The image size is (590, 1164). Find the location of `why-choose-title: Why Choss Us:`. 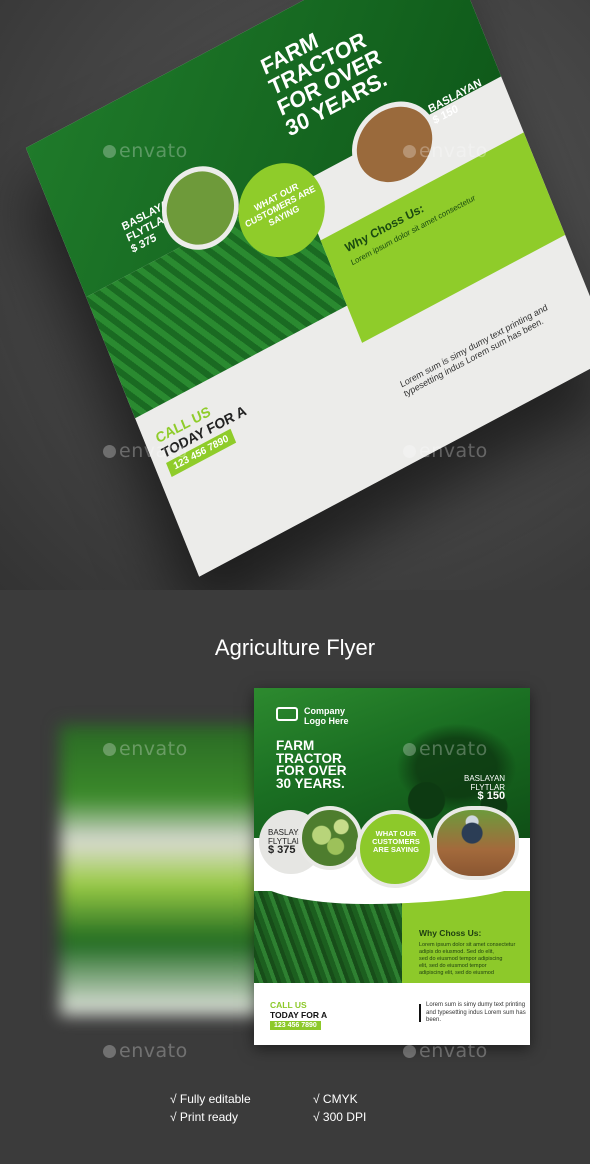

why-choose-title: Why Choss Us: is located at coordinates (450, 933).